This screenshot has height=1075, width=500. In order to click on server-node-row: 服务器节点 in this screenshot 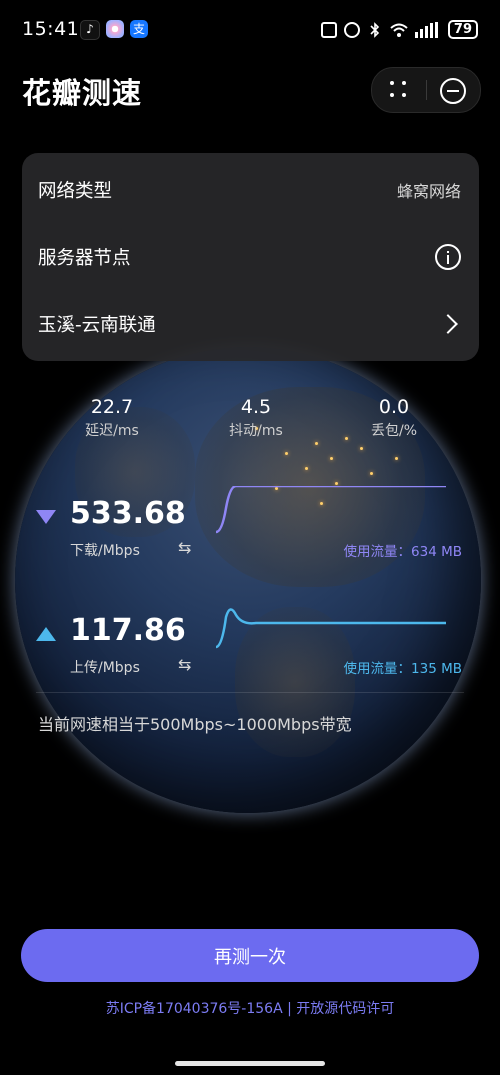, I will do `click(249, 257)`.